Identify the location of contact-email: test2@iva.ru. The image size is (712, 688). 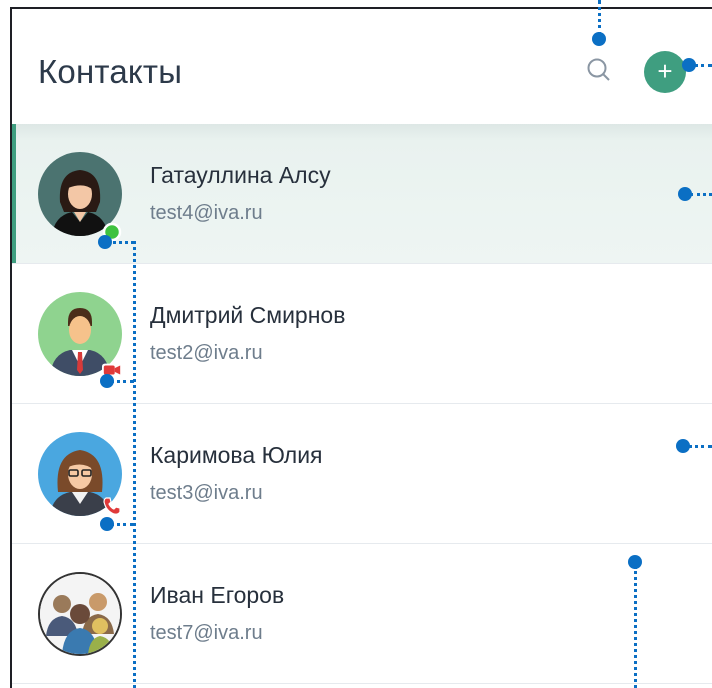
(206, 353).